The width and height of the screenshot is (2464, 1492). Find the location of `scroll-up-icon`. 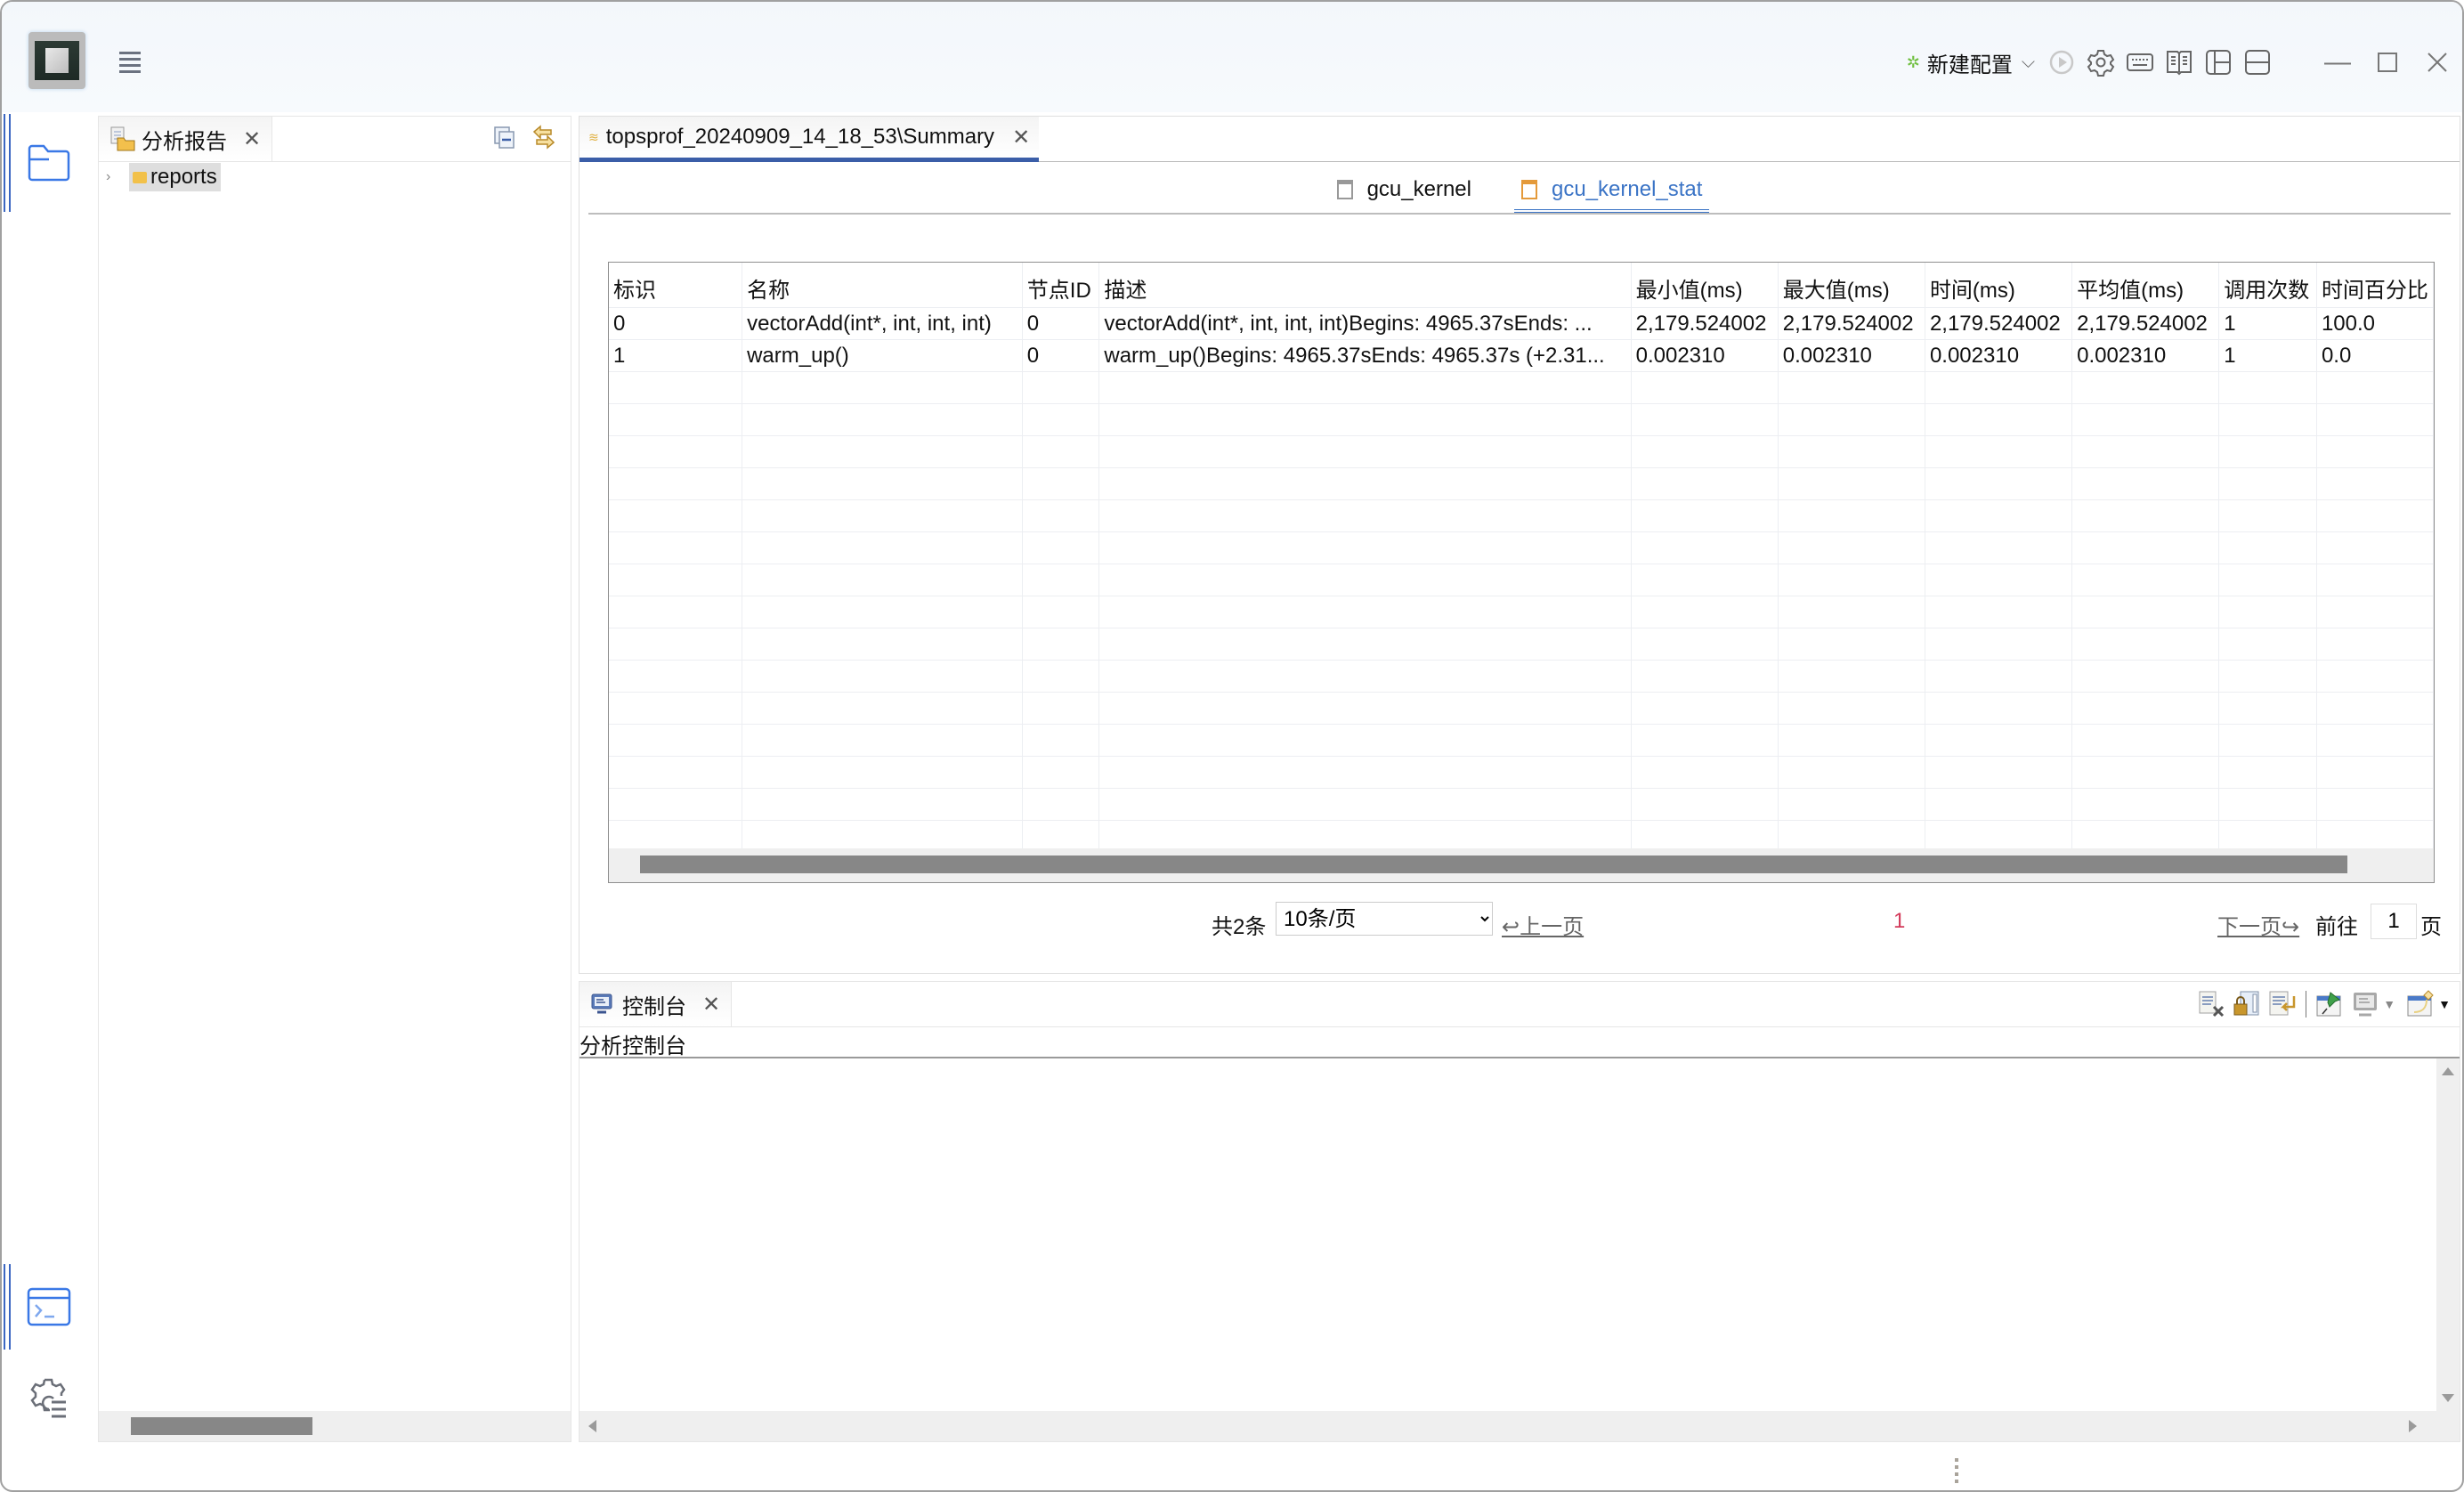

scroll-up-icon is located at coordinates (2448, 1071).